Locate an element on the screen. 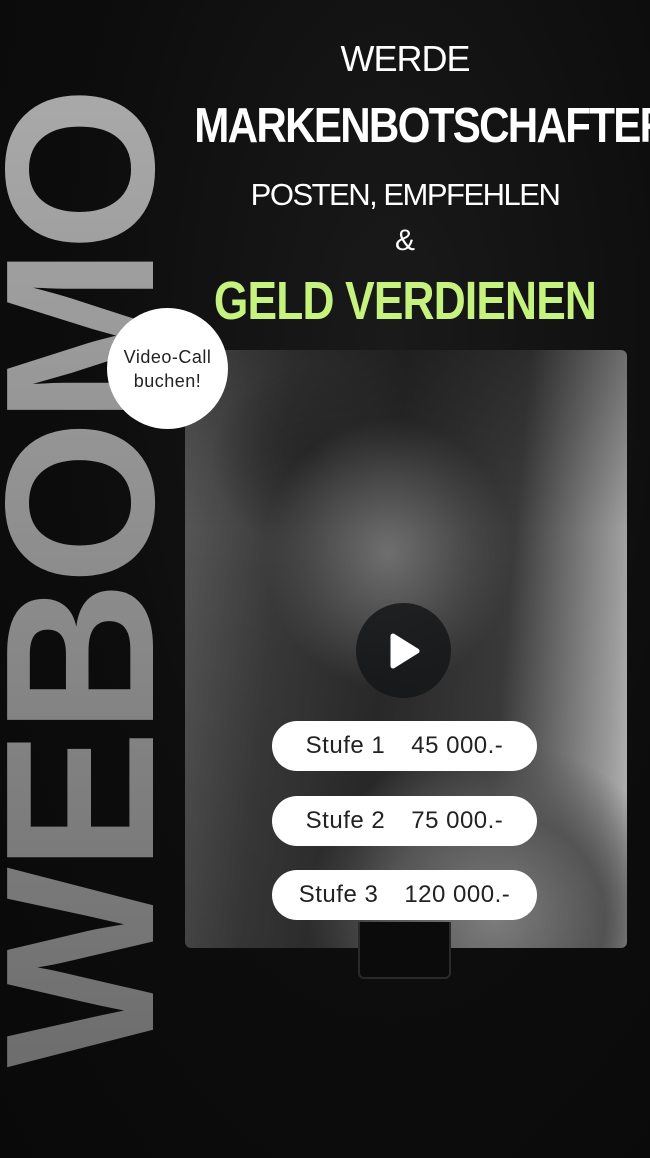 The image size is (650, 1158). tier-price: 75 000.- is located at coordinates (457, 820).